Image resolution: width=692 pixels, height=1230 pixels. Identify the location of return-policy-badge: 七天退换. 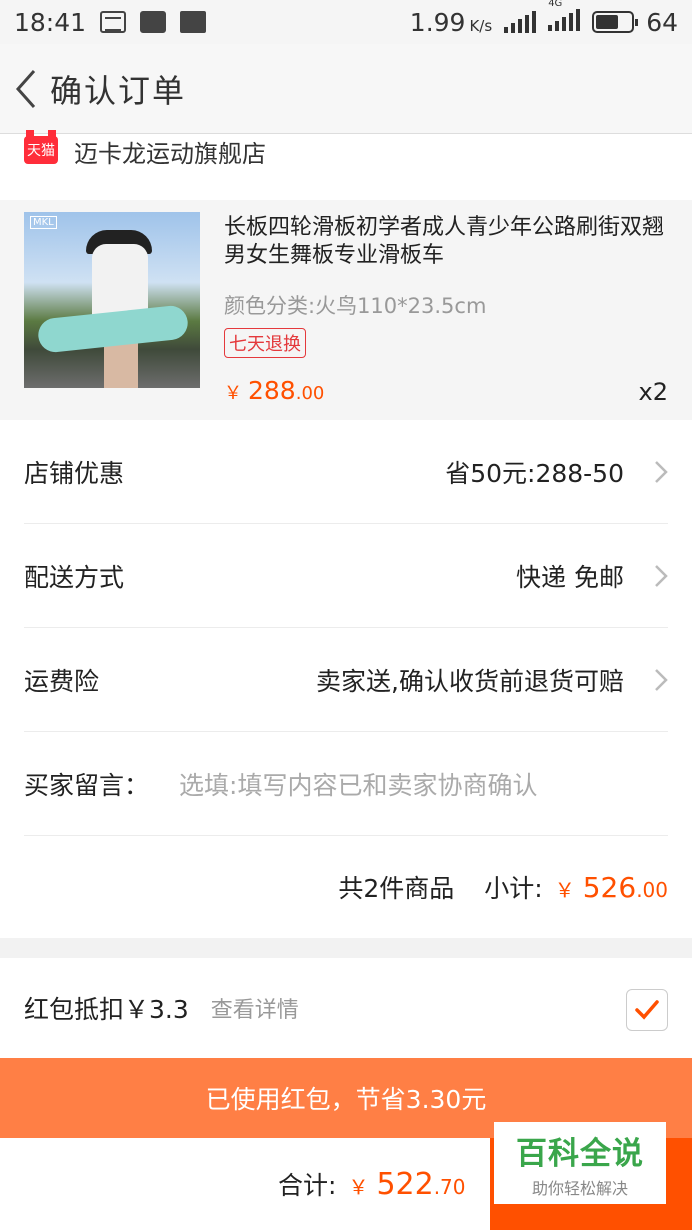
(265, 343).